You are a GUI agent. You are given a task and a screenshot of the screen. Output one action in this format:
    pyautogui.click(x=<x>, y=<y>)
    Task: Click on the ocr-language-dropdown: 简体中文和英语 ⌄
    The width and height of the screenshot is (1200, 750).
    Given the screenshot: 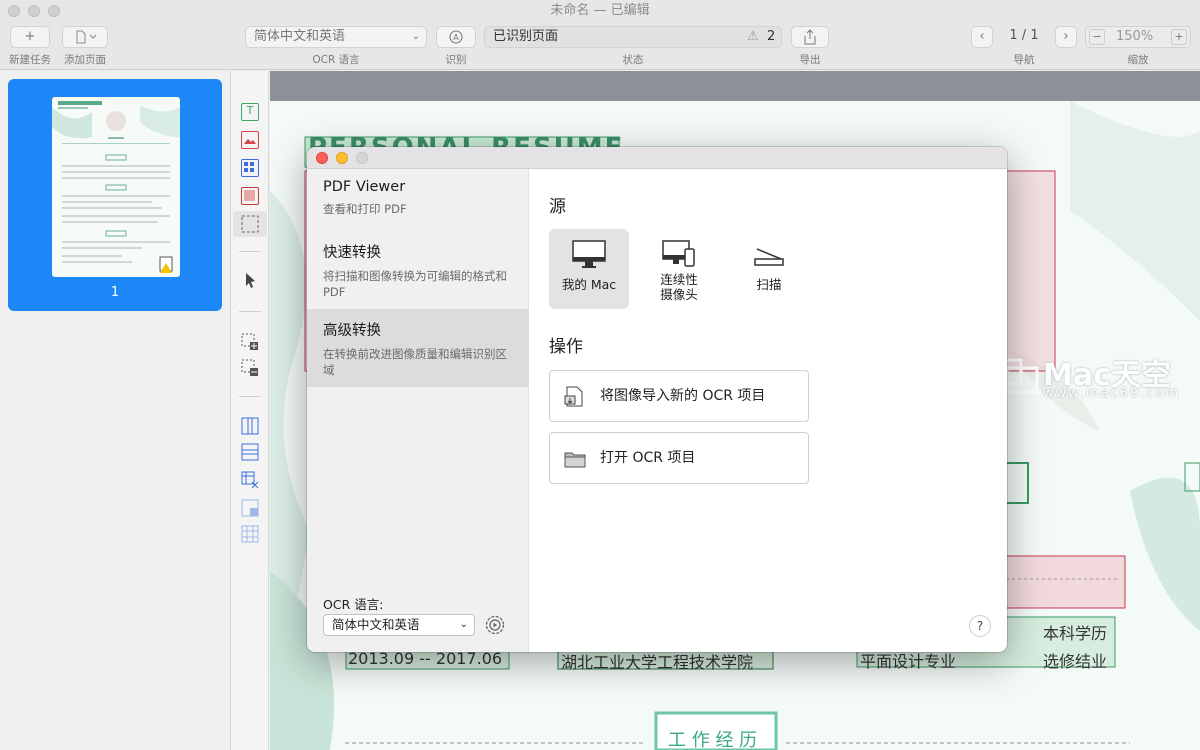 What is the action you would take?
    pyautogui.click(x=399, y=625)
    